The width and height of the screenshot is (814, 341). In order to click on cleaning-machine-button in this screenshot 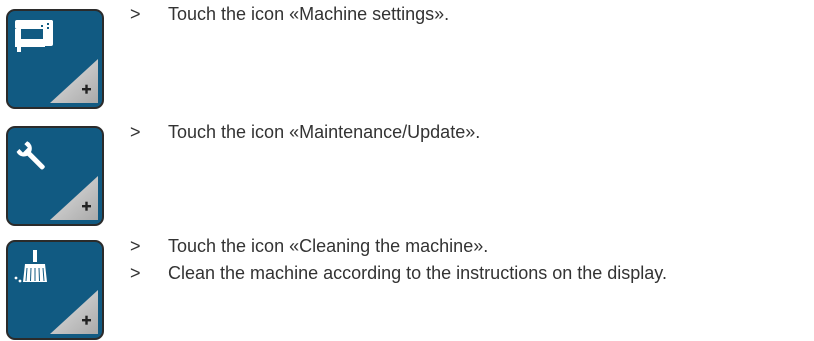, I will do `click(55, 290)`.